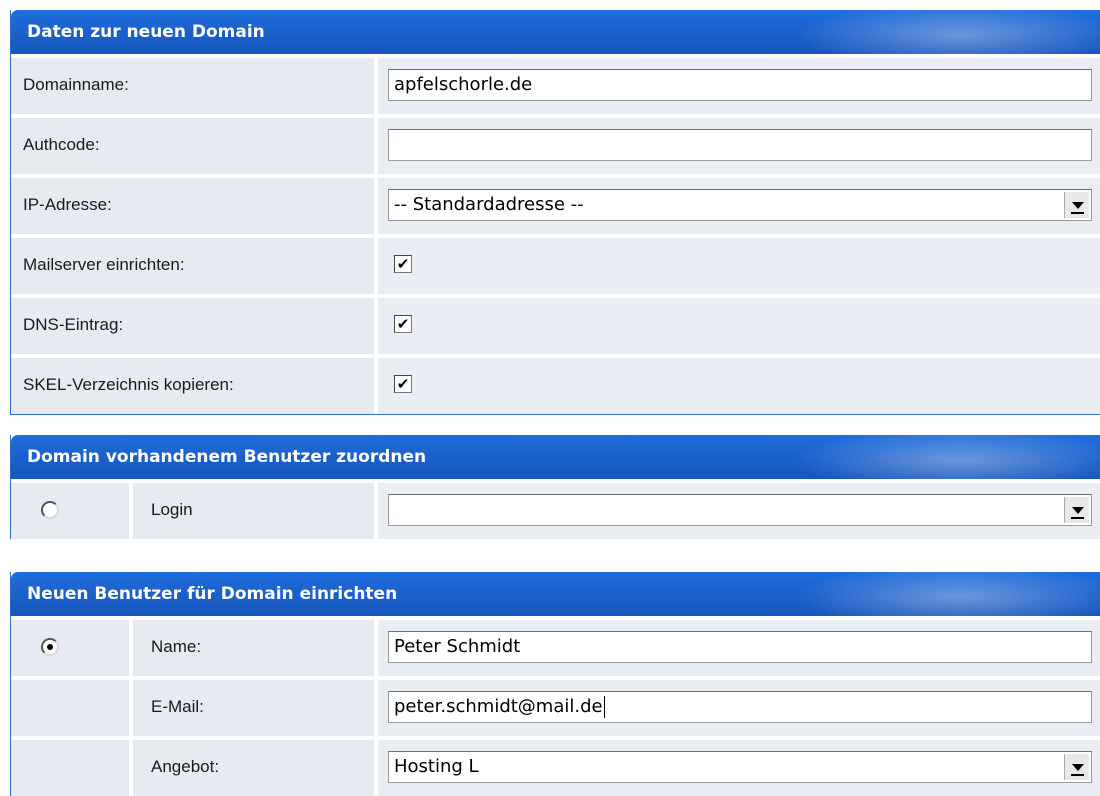 This screenshot has width=1100, height=796. I want to click on dns-cell: ✔, so click(737, 326).